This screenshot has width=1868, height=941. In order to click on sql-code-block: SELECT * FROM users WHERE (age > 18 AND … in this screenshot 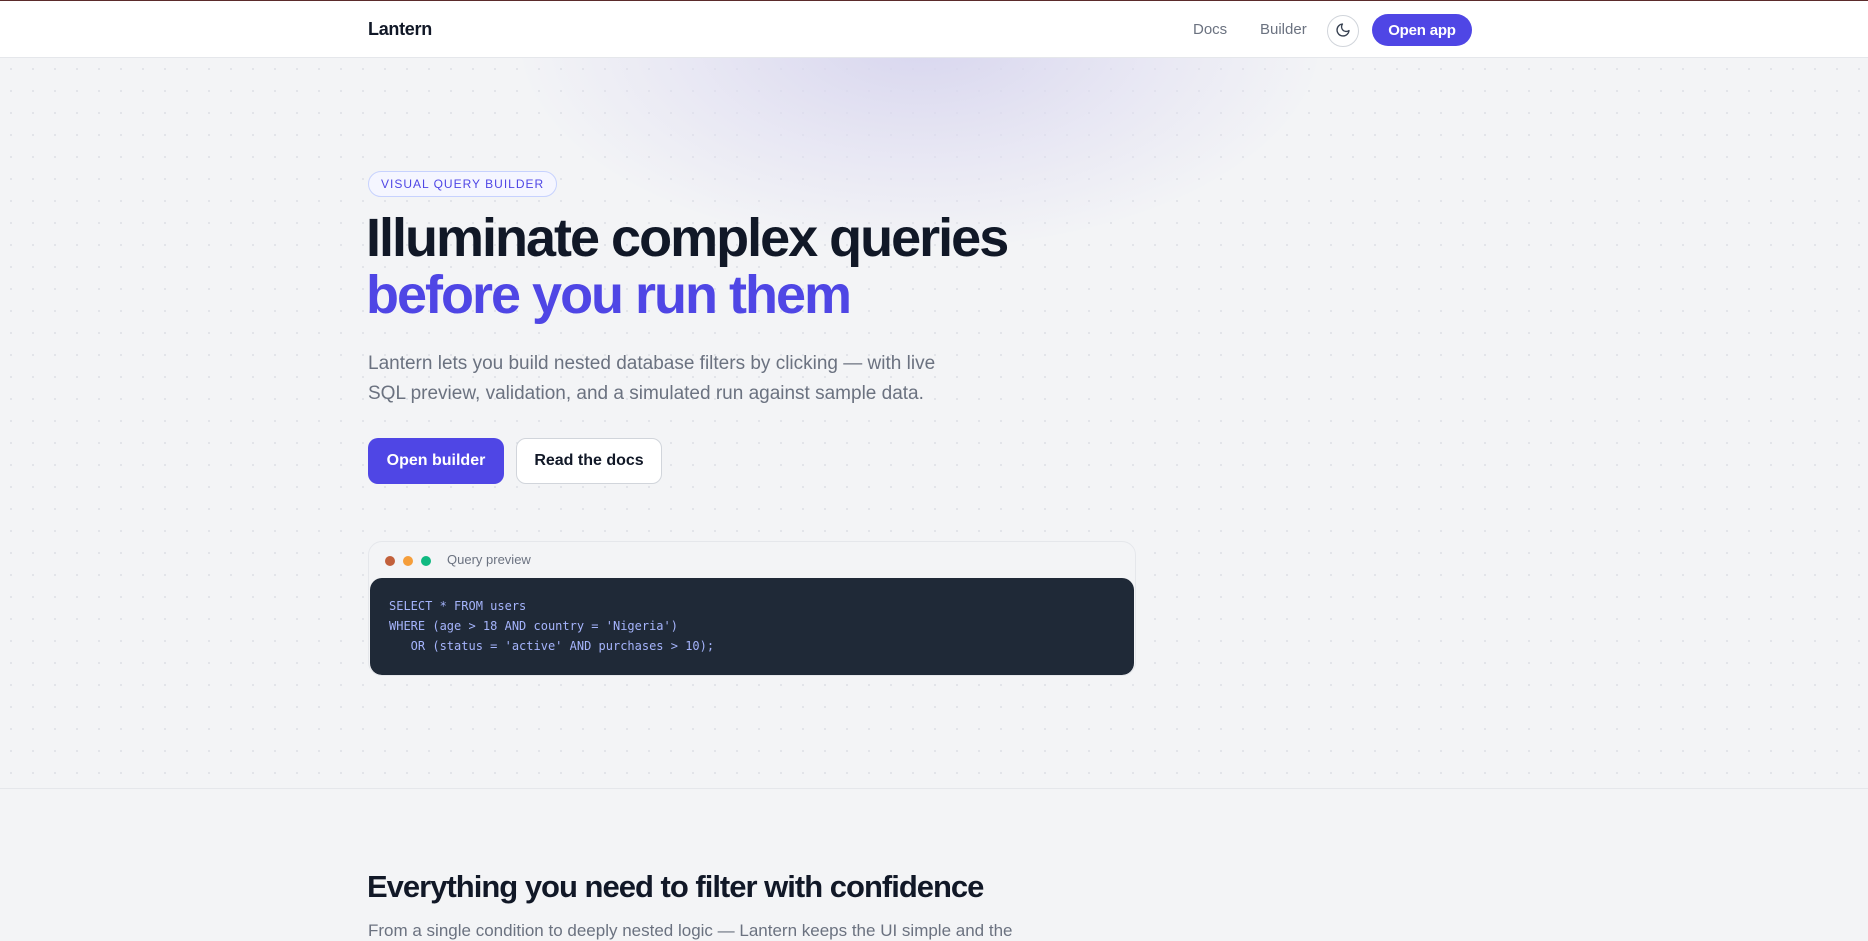, I will do `click(752, 626)`.